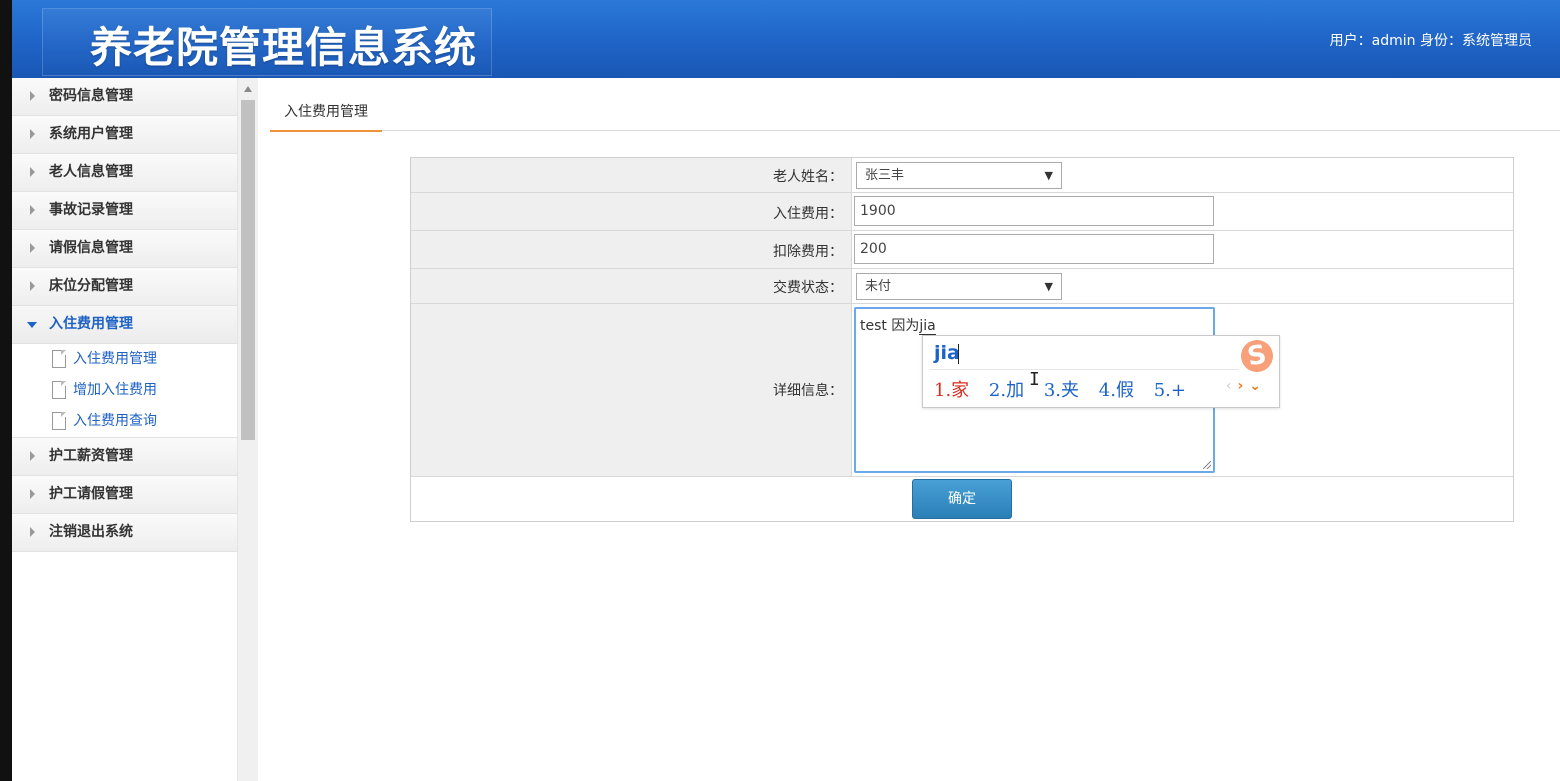 The width and height of the screenshot is (1560, 781). I want to click on sidebar-item-leave-info: 请假信息管理, so click(124, 249).